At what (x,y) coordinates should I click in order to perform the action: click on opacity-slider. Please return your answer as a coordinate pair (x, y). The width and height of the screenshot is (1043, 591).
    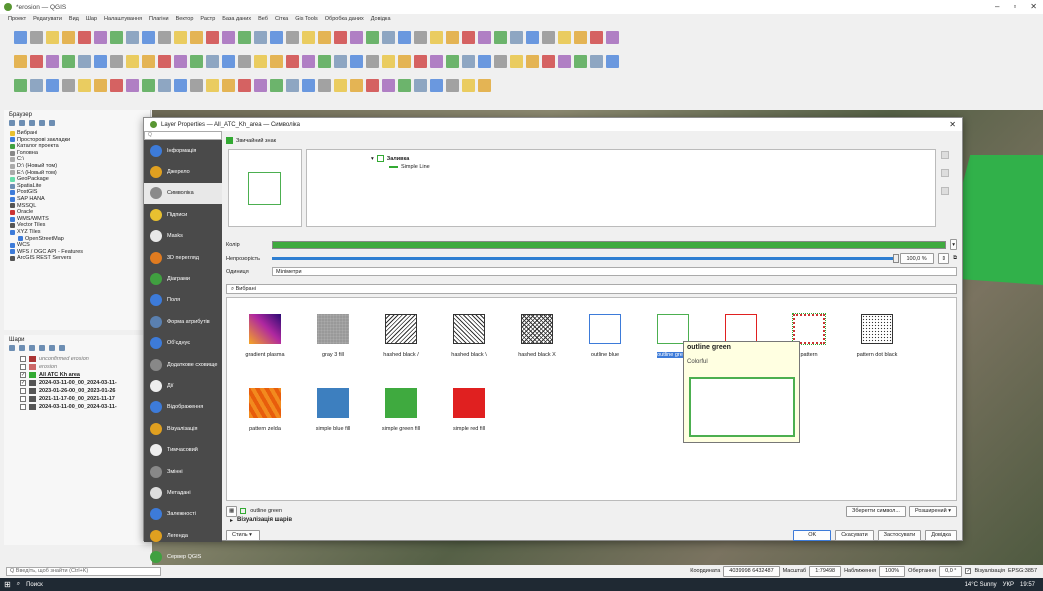
    Looking at the image, I should click on (586, 258).